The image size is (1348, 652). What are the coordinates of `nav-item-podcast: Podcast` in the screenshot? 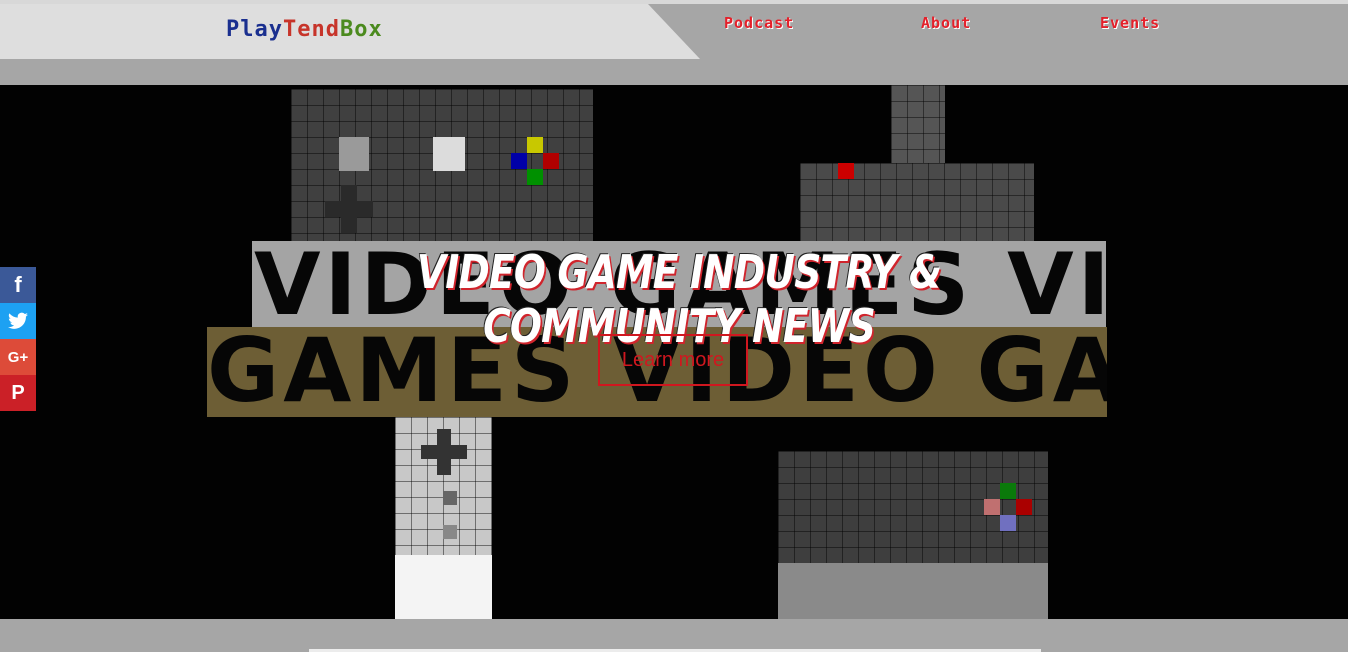 It's located at (759, 23).